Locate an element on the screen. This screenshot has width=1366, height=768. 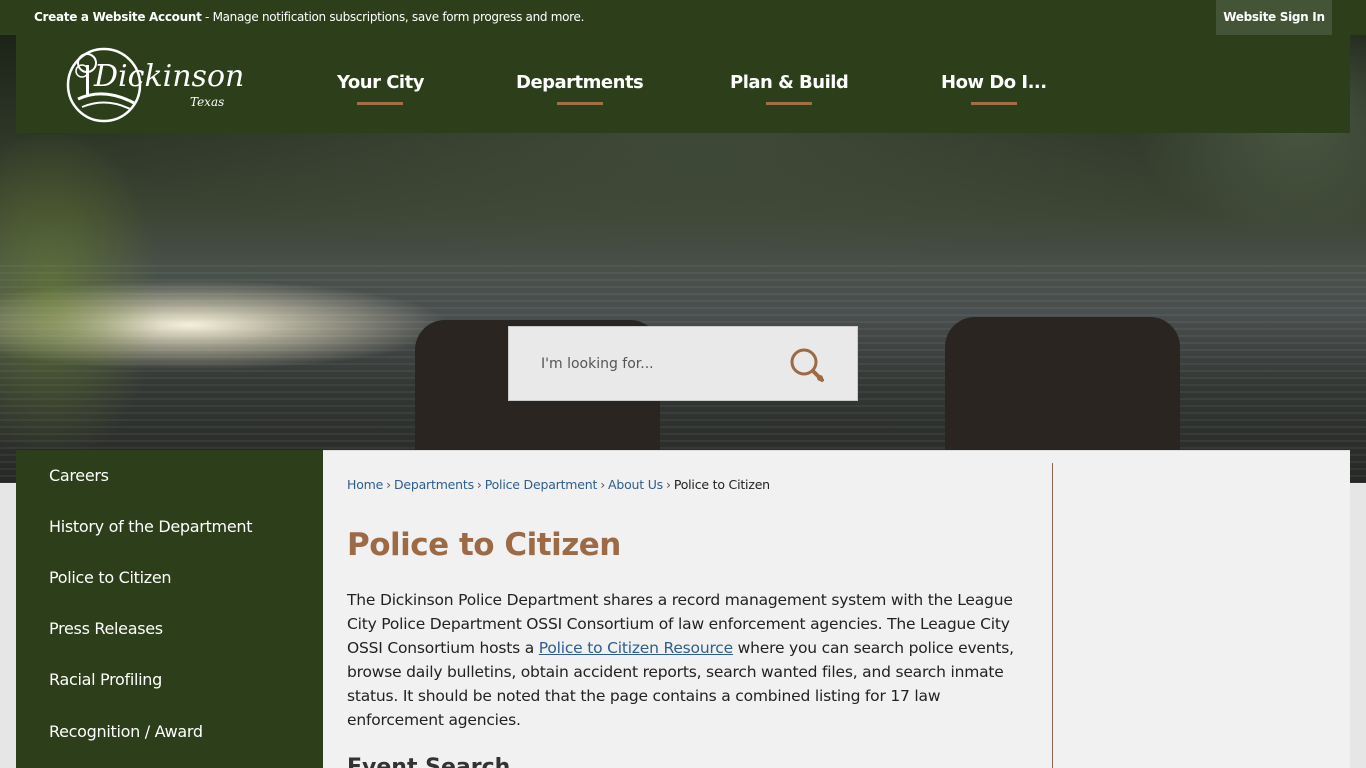
sidebar-item-racial-profiling: Racial Profiling is located at coordinates (105, 679).